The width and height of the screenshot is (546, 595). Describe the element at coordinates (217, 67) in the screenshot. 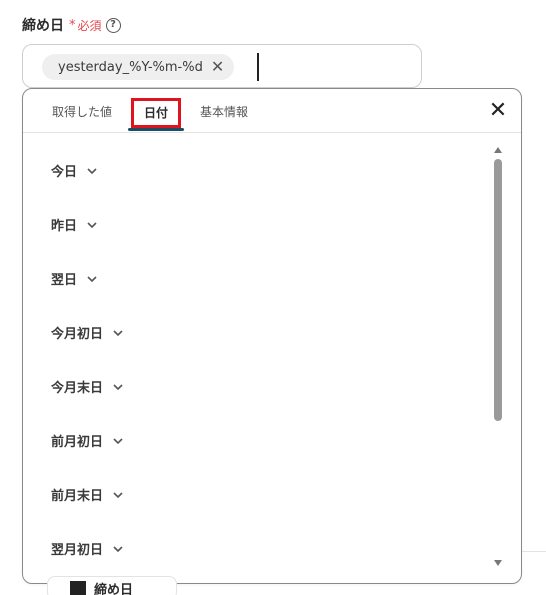

I see `chip-remove-icon: ✕` at that location.